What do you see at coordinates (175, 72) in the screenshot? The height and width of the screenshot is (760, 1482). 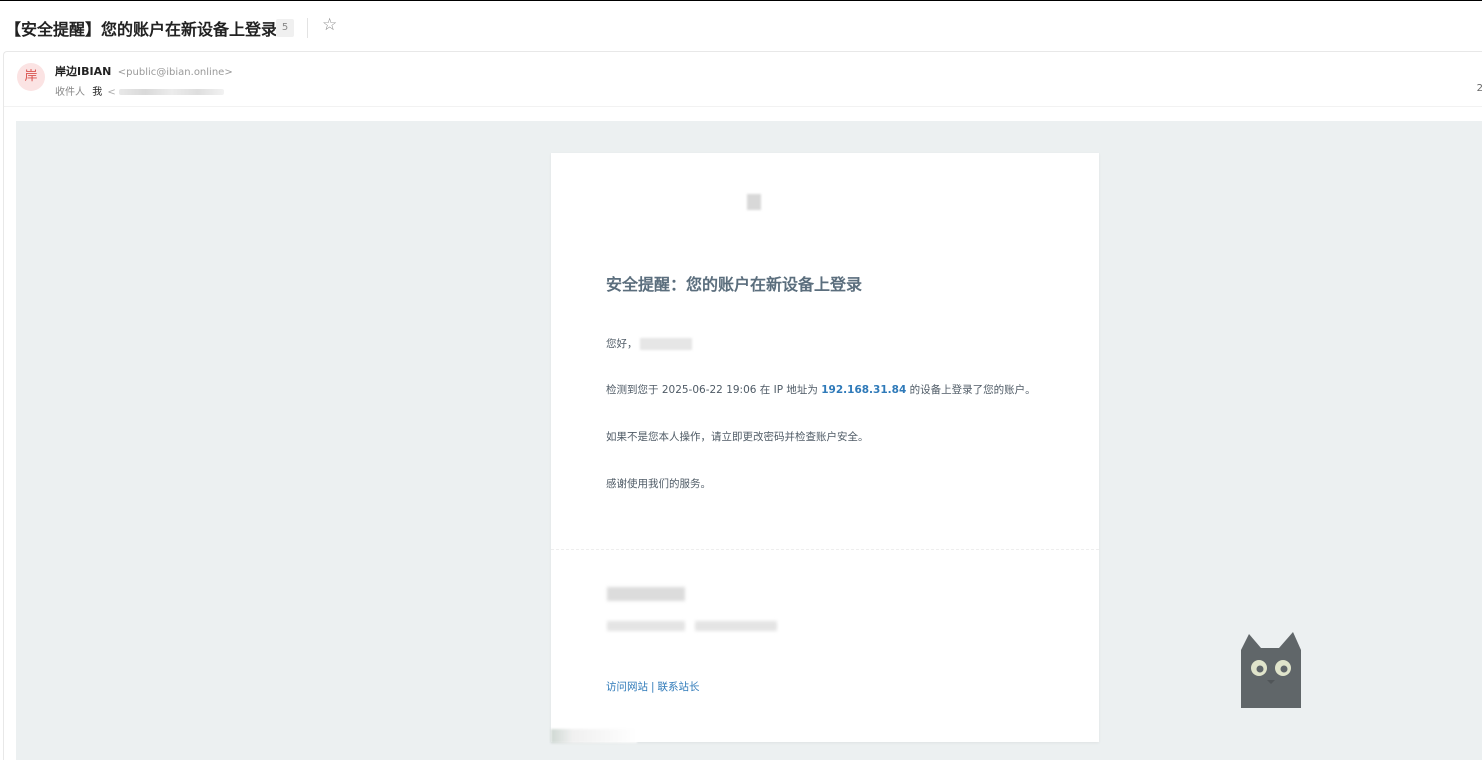 I see `sender-email: <public@ibian.online>` at bounding box center [175, 72].